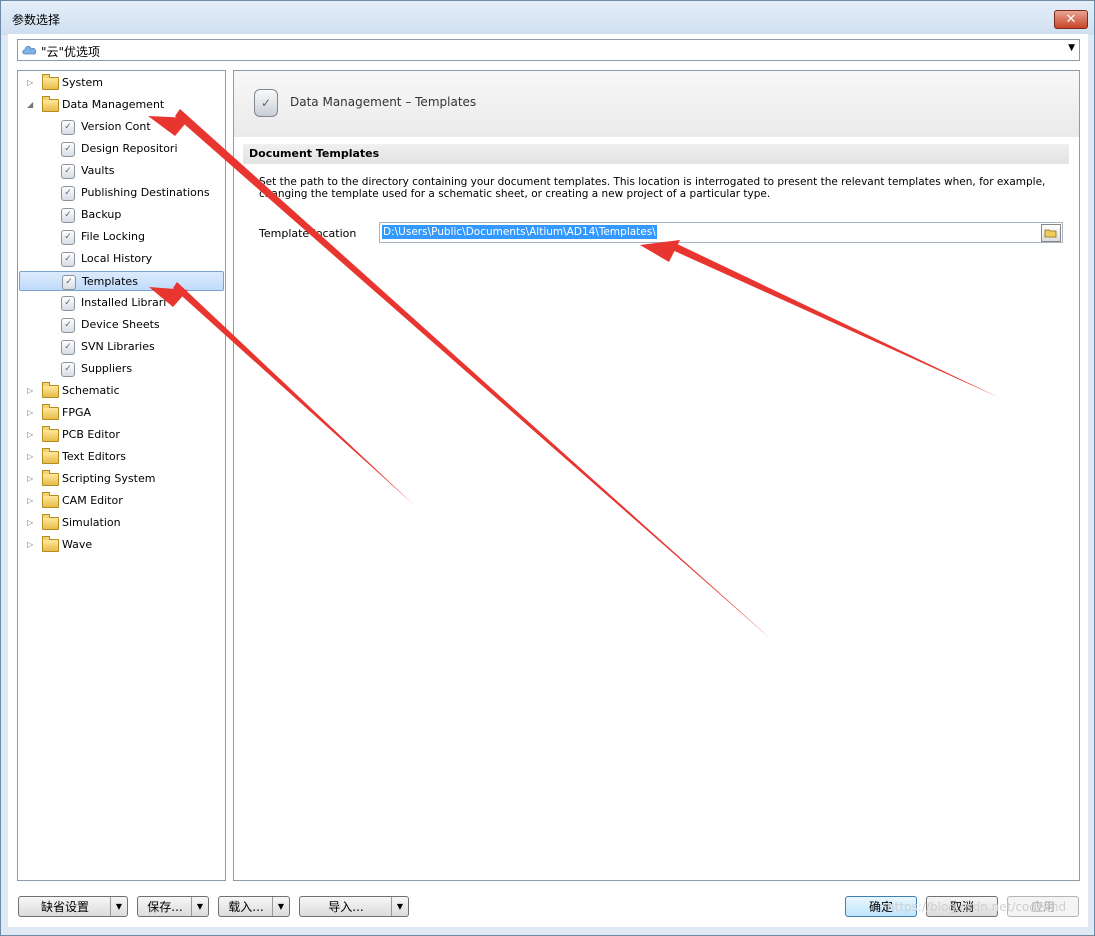 This screenshot has height=936, width=1095. Describe the element at coordinates (121, 545) in the screenshot. I see `tree-folder: ▷ Wave` at that location.